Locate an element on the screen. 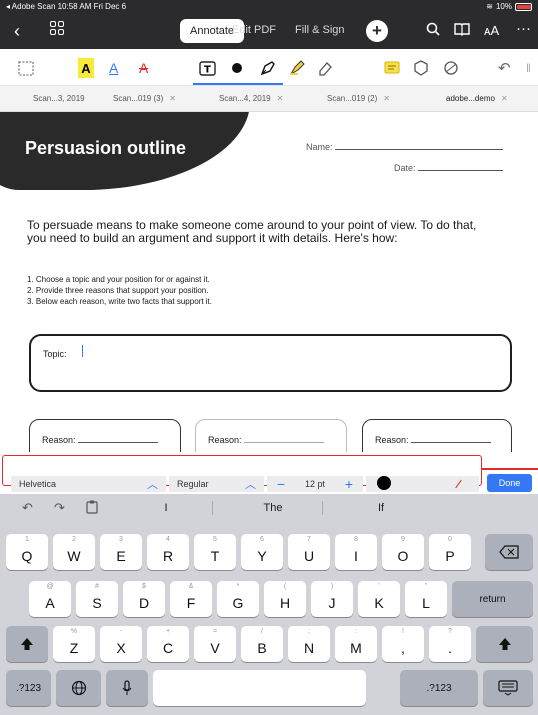 Image resolution: width=538 pixels, height=715 pixels. font-style-select: Regular ︿ is located at coordinates (216, 484).